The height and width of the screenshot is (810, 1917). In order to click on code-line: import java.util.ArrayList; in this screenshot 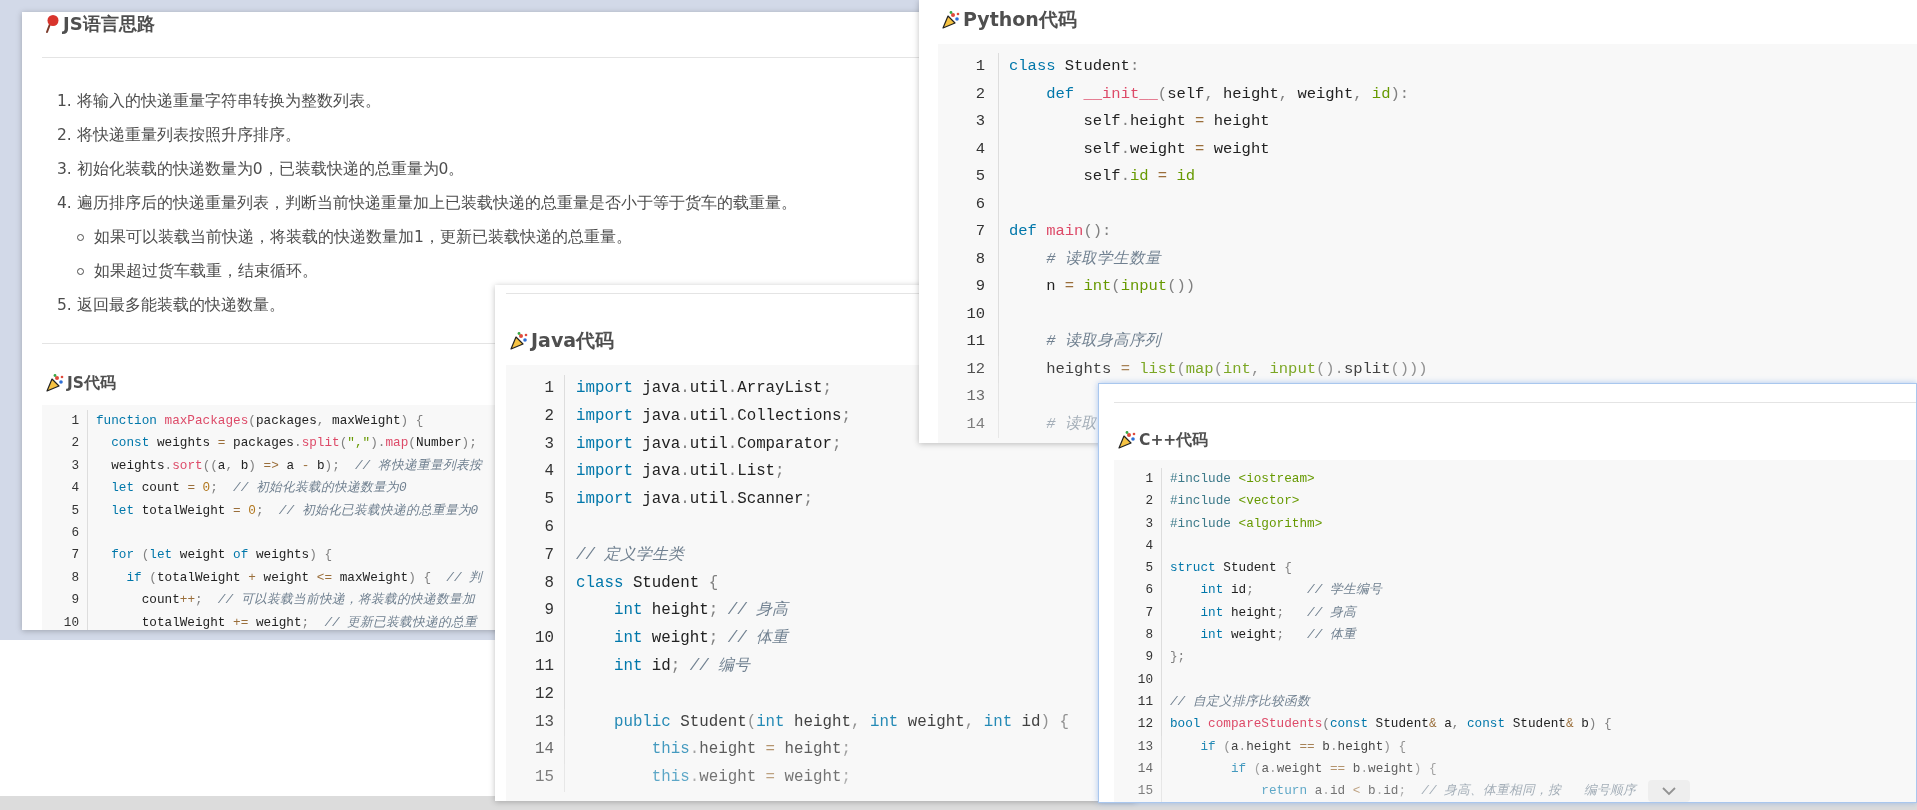, I will do `click(703, 388)`.